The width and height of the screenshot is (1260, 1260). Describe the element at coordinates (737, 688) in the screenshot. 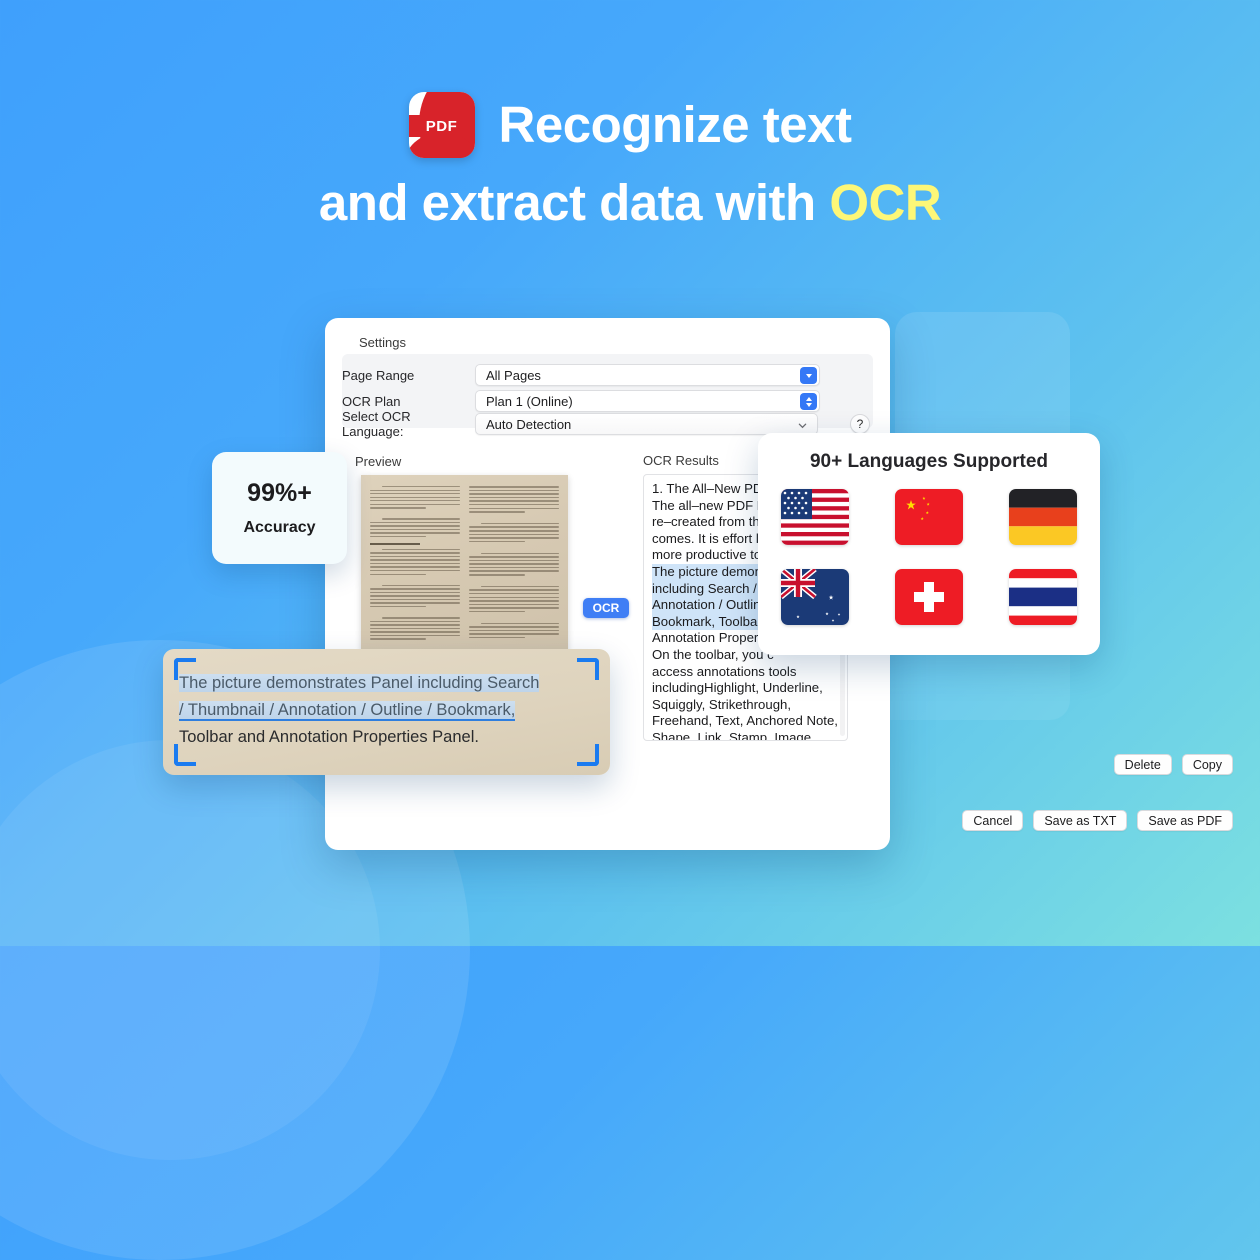

I see `ocr-results-line: includingHighlight, Underline,` at that location.